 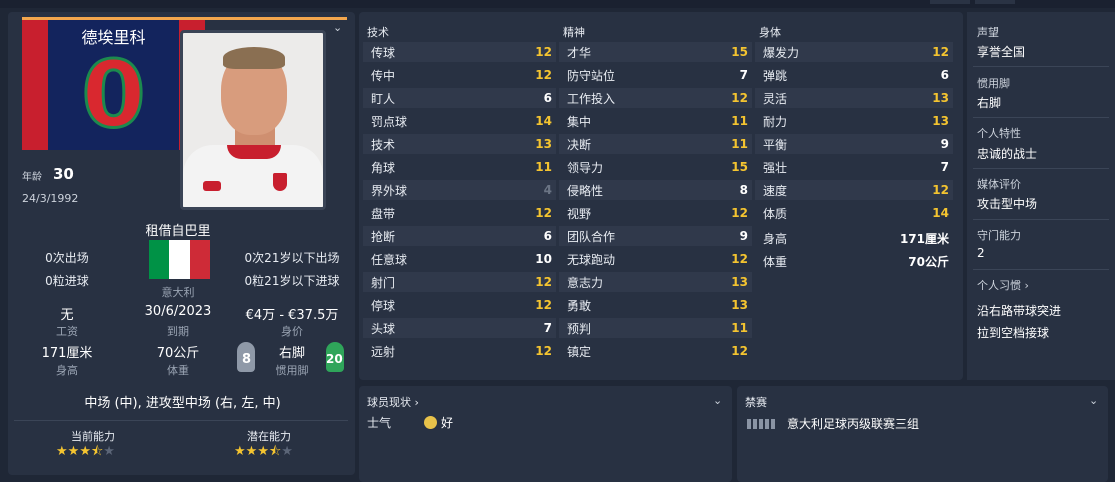 I want to click on attribute-row: 速度 12, so click(x=854, y=190).